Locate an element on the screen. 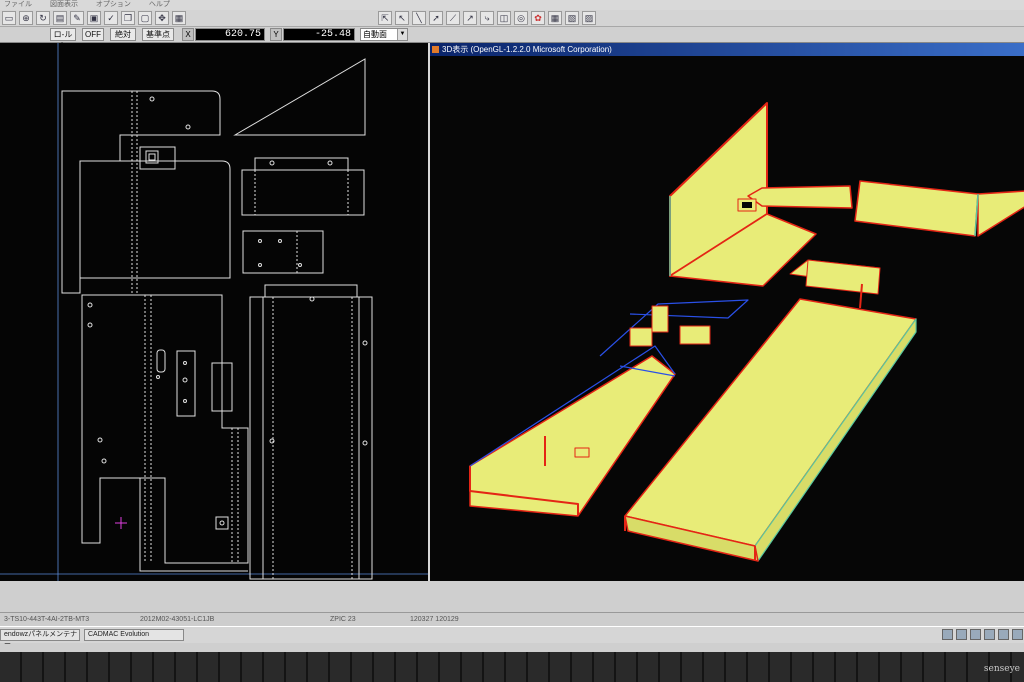  triangle-part is located at coordinates (299, 97).